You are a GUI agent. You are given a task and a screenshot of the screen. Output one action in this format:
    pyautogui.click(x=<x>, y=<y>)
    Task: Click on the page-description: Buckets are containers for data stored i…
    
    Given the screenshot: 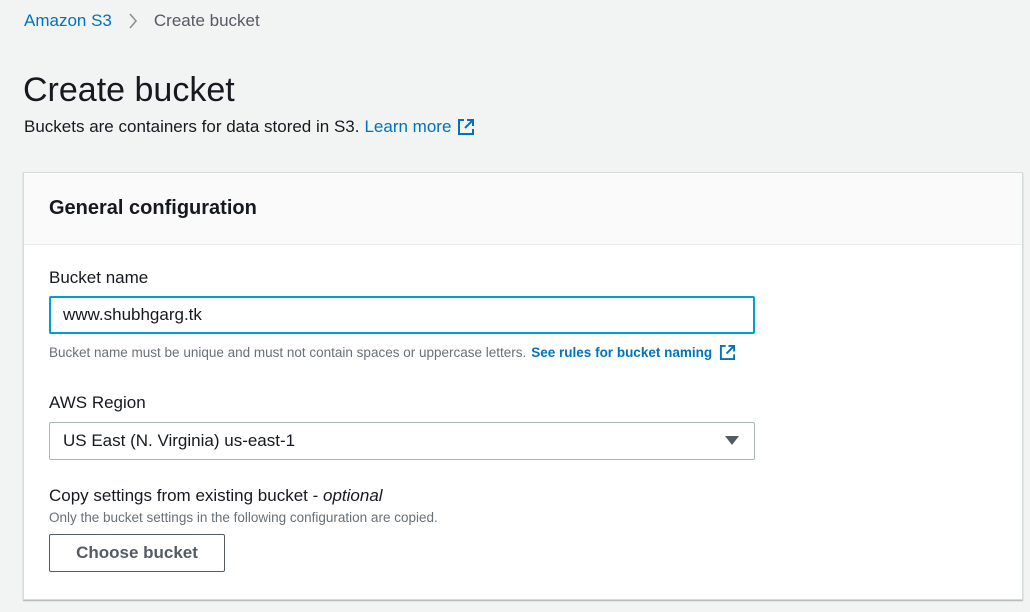 What is the action you would take?
    pyautogui.click(x=249, y=127)
    